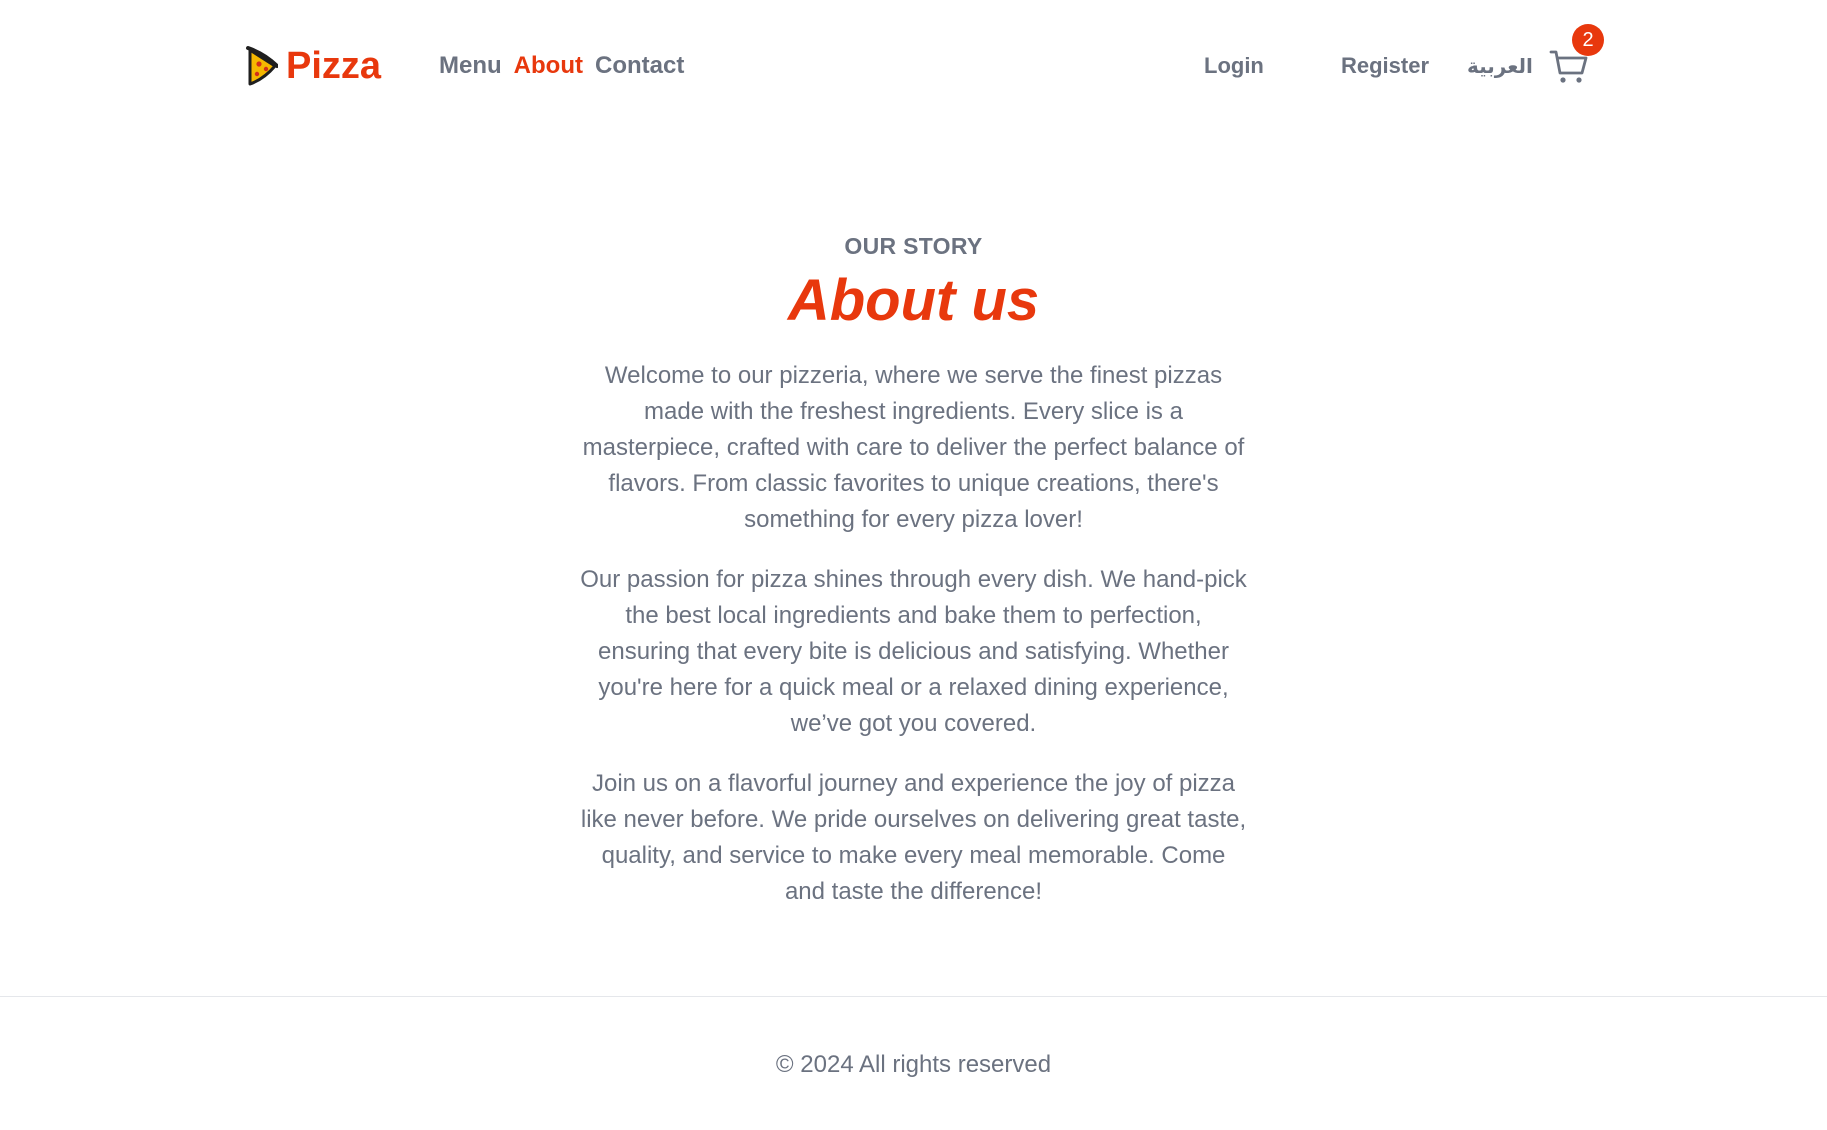 The width and height of the screenshot is (1827, 1130). Describe the element at coordinates (548, 66) in the screenshot. I see `nav-link-about: About` at that location.